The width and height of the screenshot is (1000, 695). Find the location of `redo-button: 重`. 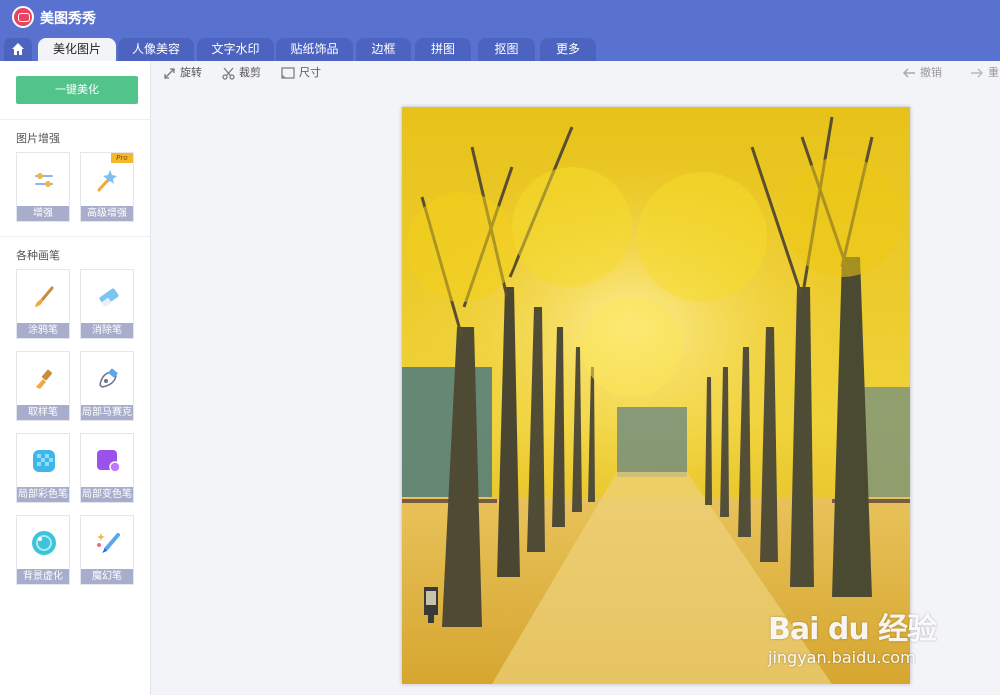

redo-button: 重 is located at coordinates (984, 73).